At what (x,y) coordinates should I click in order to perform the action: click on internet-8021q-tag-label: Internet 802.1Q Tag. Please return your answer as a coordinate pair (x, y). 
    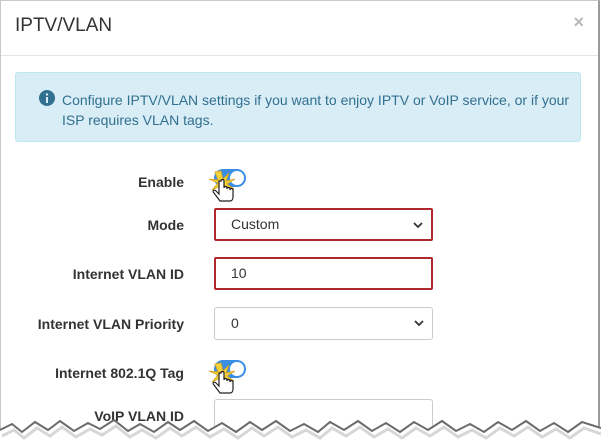
    Looking at the image, I should click on (119, 373).